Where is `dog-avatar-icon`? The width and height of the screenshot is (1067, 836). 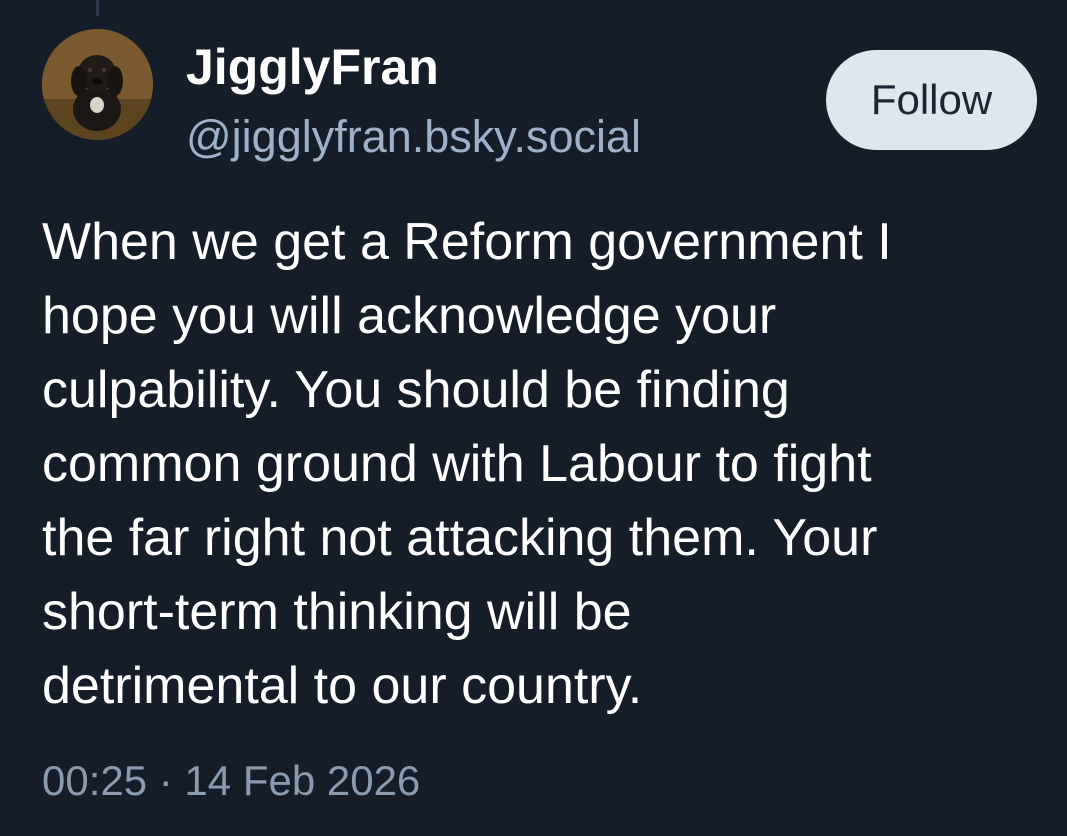 dog-avatar-icon is located at coordinates (97, 84).